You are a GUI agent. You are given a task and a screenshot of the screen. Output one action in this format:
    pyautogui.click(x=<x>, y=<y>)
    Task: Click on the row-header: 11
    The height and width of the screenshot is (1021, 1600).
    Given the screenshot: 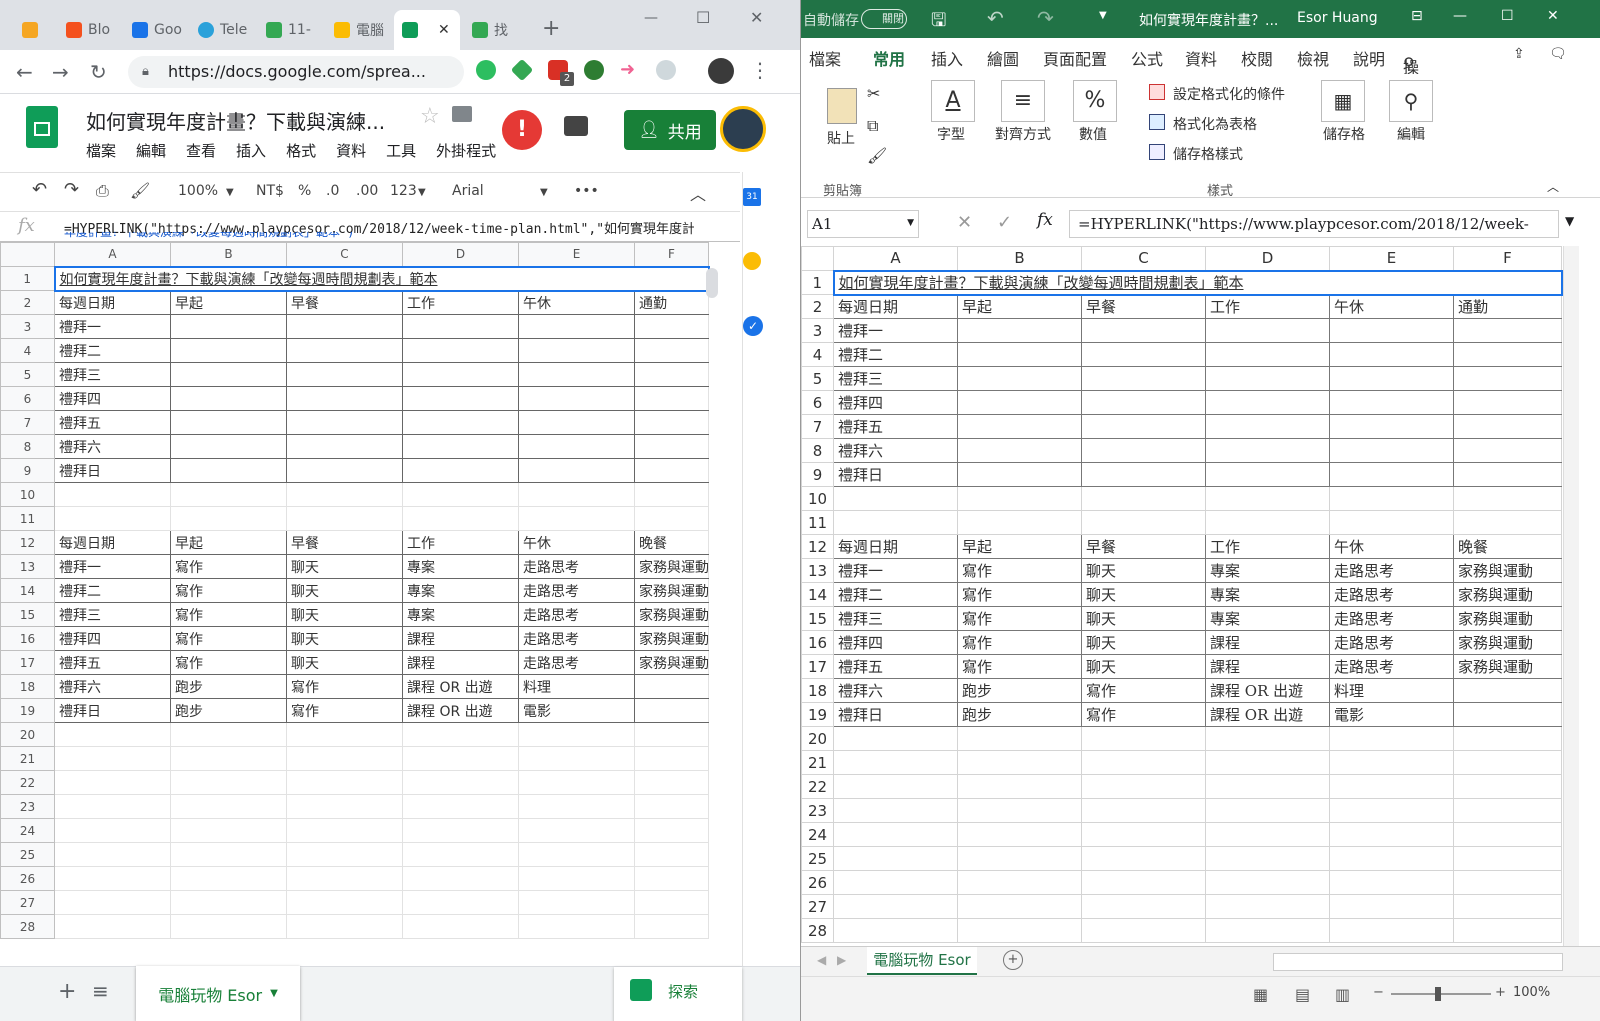 What is the action you would take?
    pyautogui.click(x=817, y=522)
    